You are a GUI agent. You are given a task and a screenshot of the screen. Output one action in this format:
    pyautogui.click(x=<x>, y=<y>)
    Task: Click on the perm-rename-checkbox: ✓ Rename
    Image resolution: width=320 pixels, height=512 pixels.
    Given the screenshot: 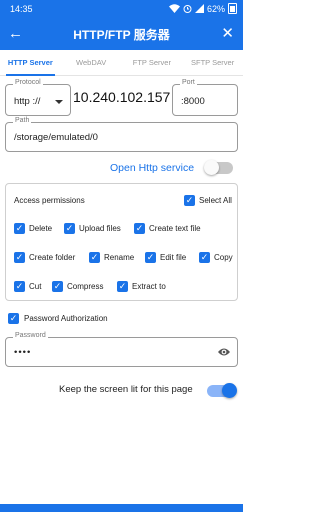 What is the action you would take?
    pyautogui.click(x=111, y=257)
    